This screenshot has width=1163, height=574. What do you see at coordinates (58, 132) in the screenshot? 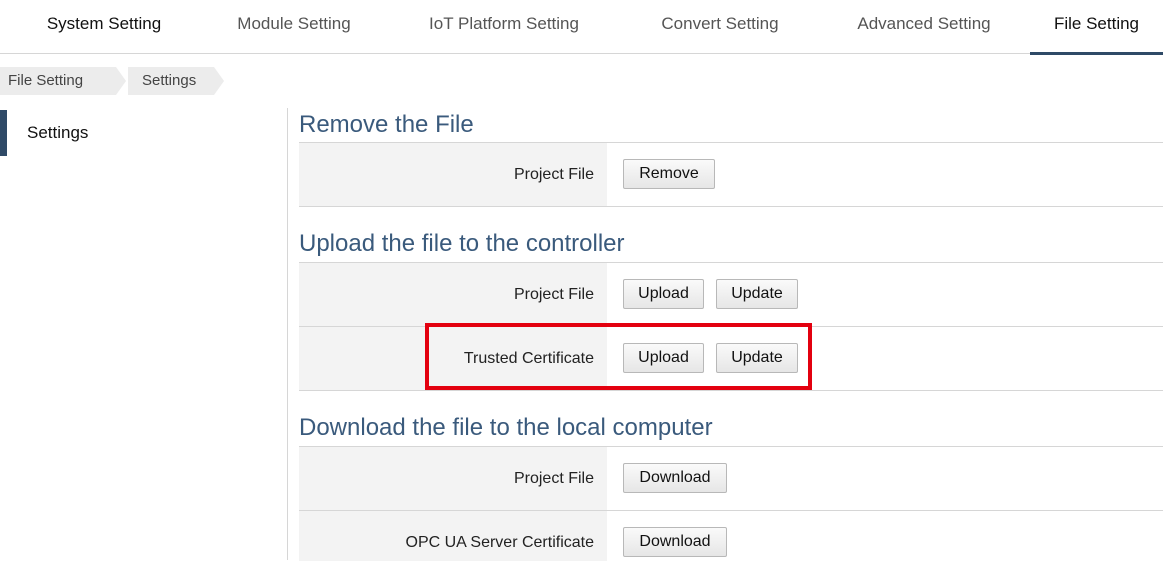
I see `sidebar-item-label: Settings` at bounding box center [58, 132].